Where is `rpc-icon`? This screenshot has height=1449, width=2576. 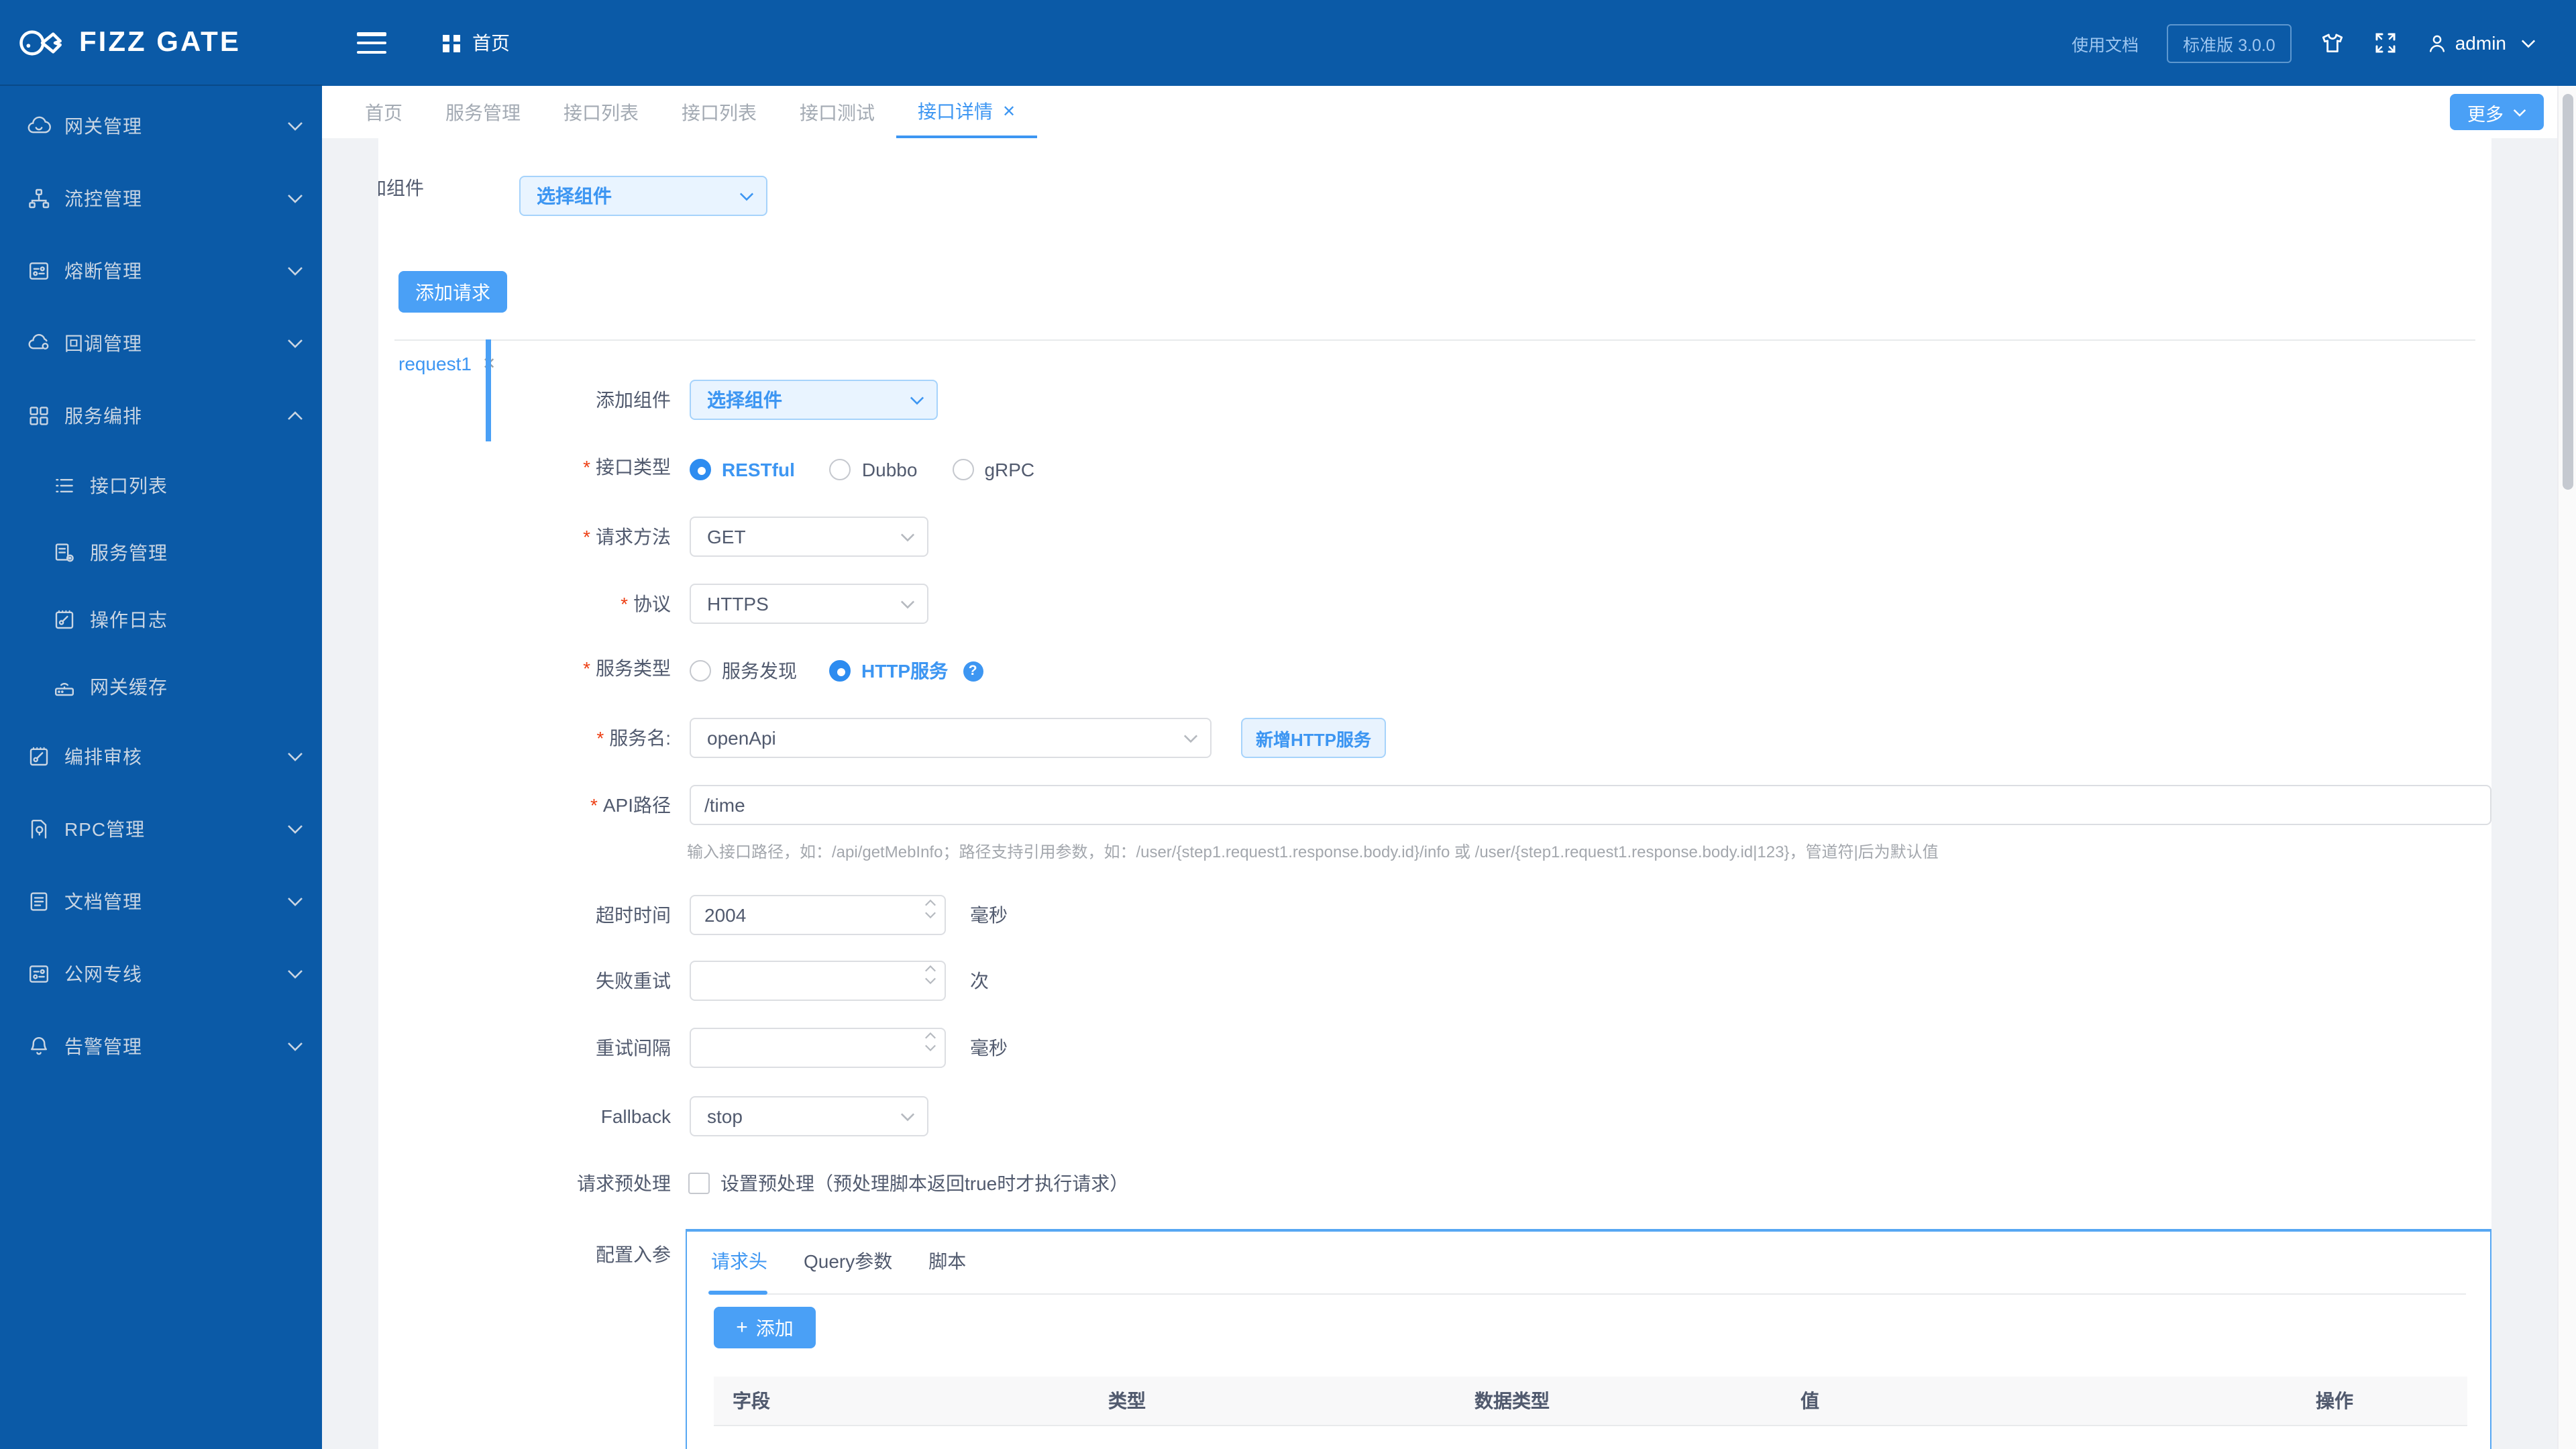
rpc-icon is located at coordinates (39, 829).